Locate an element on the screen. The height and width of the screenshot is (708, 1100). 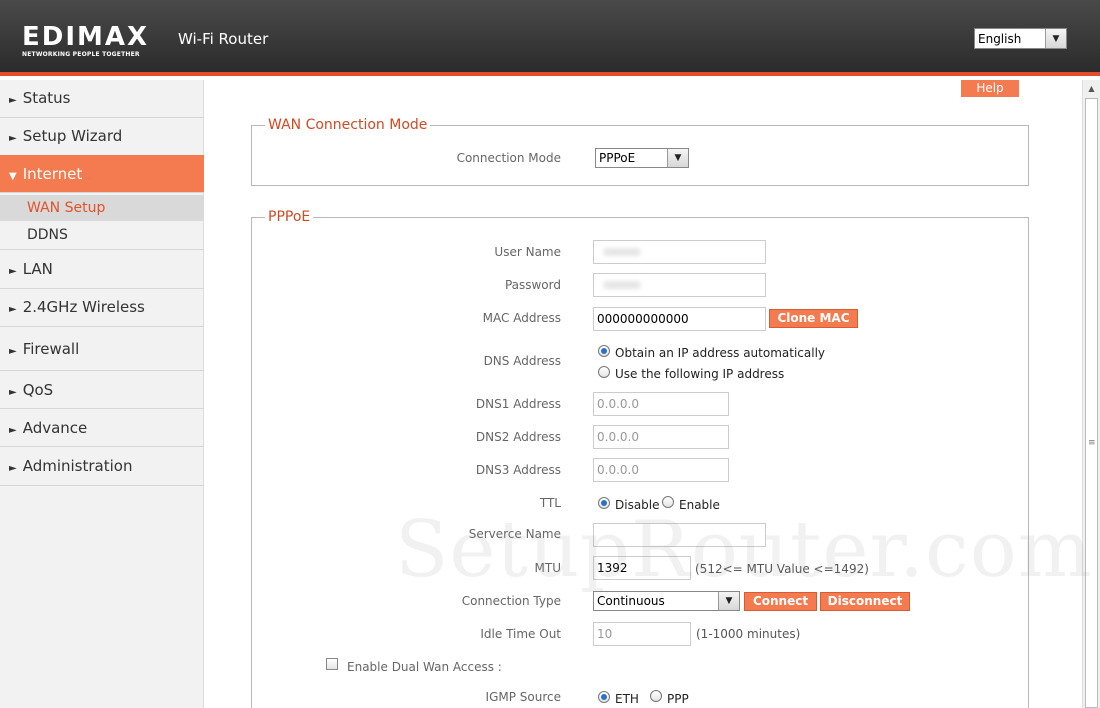
user-name-label: User Name is located at coordinates (527, 252).